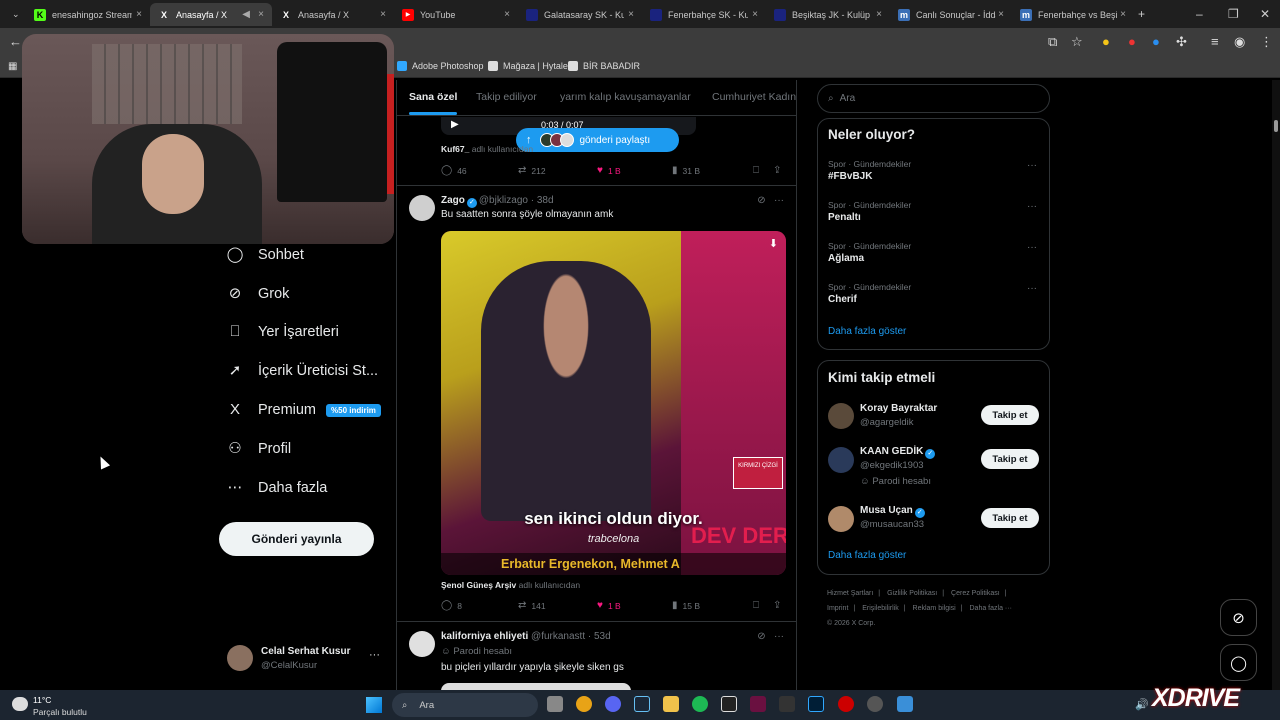 The width and height of the screenshot is (1280, 720). What do you see at coordinates (258, 294) in the screenshot?
I see `sidebar-item-grok: ⊘ Grok` at bounding box center [258, 294].